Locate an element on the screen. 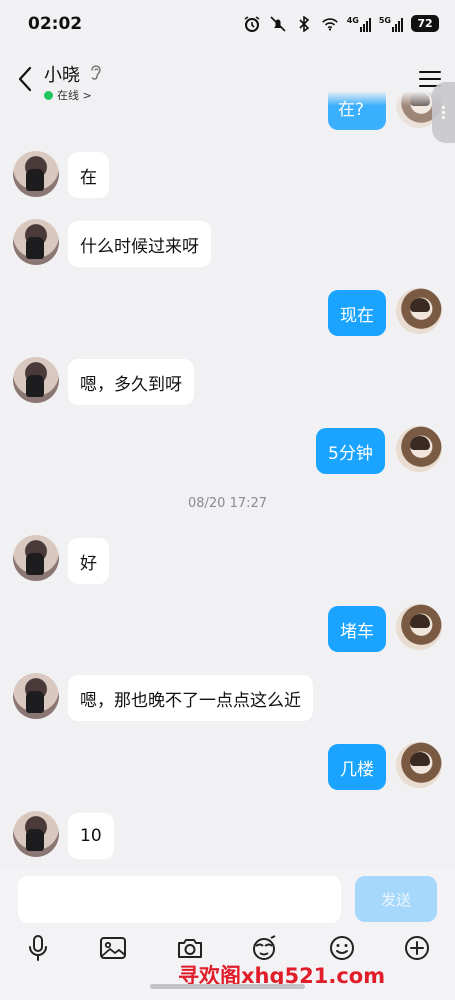 The height and width of the screenshot is (1000, 455). message-input is located at coordinates (179, 899).